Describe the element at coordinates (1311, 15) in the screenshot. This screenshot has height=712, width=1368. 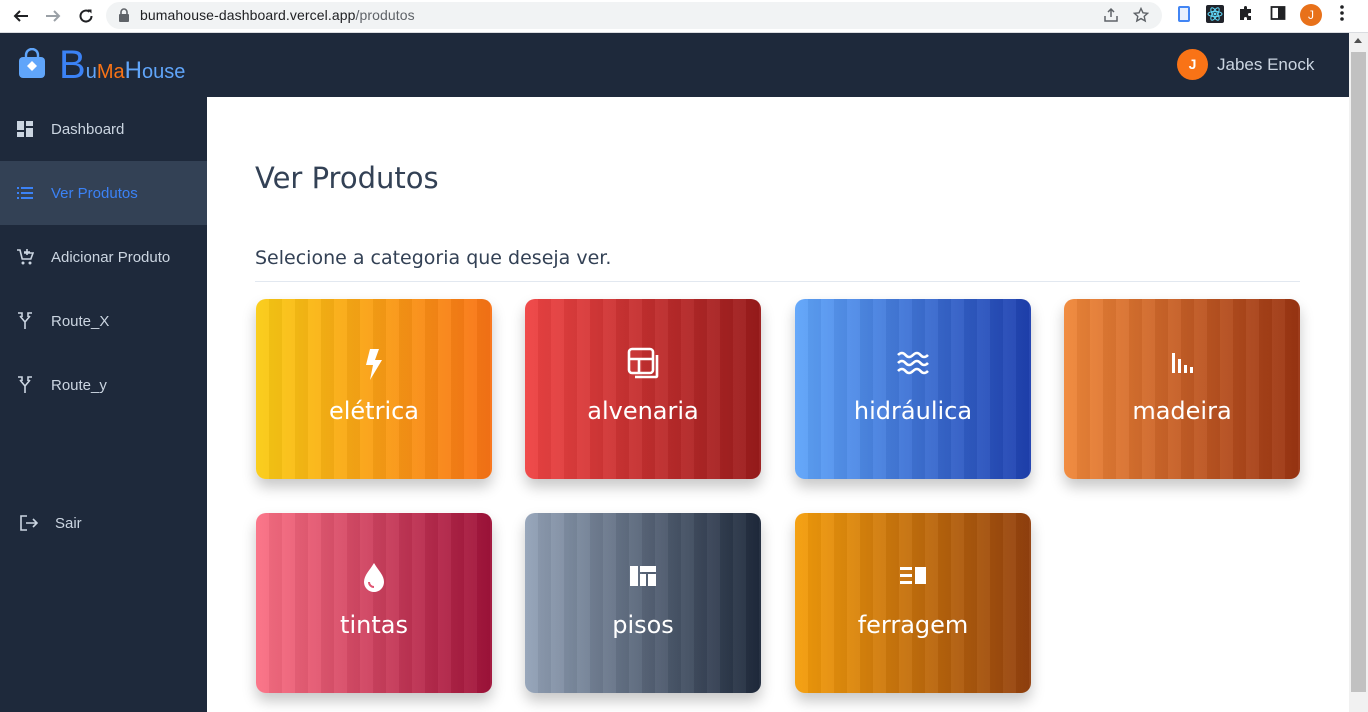
I see `browser-profile-avatar: J` at that location.